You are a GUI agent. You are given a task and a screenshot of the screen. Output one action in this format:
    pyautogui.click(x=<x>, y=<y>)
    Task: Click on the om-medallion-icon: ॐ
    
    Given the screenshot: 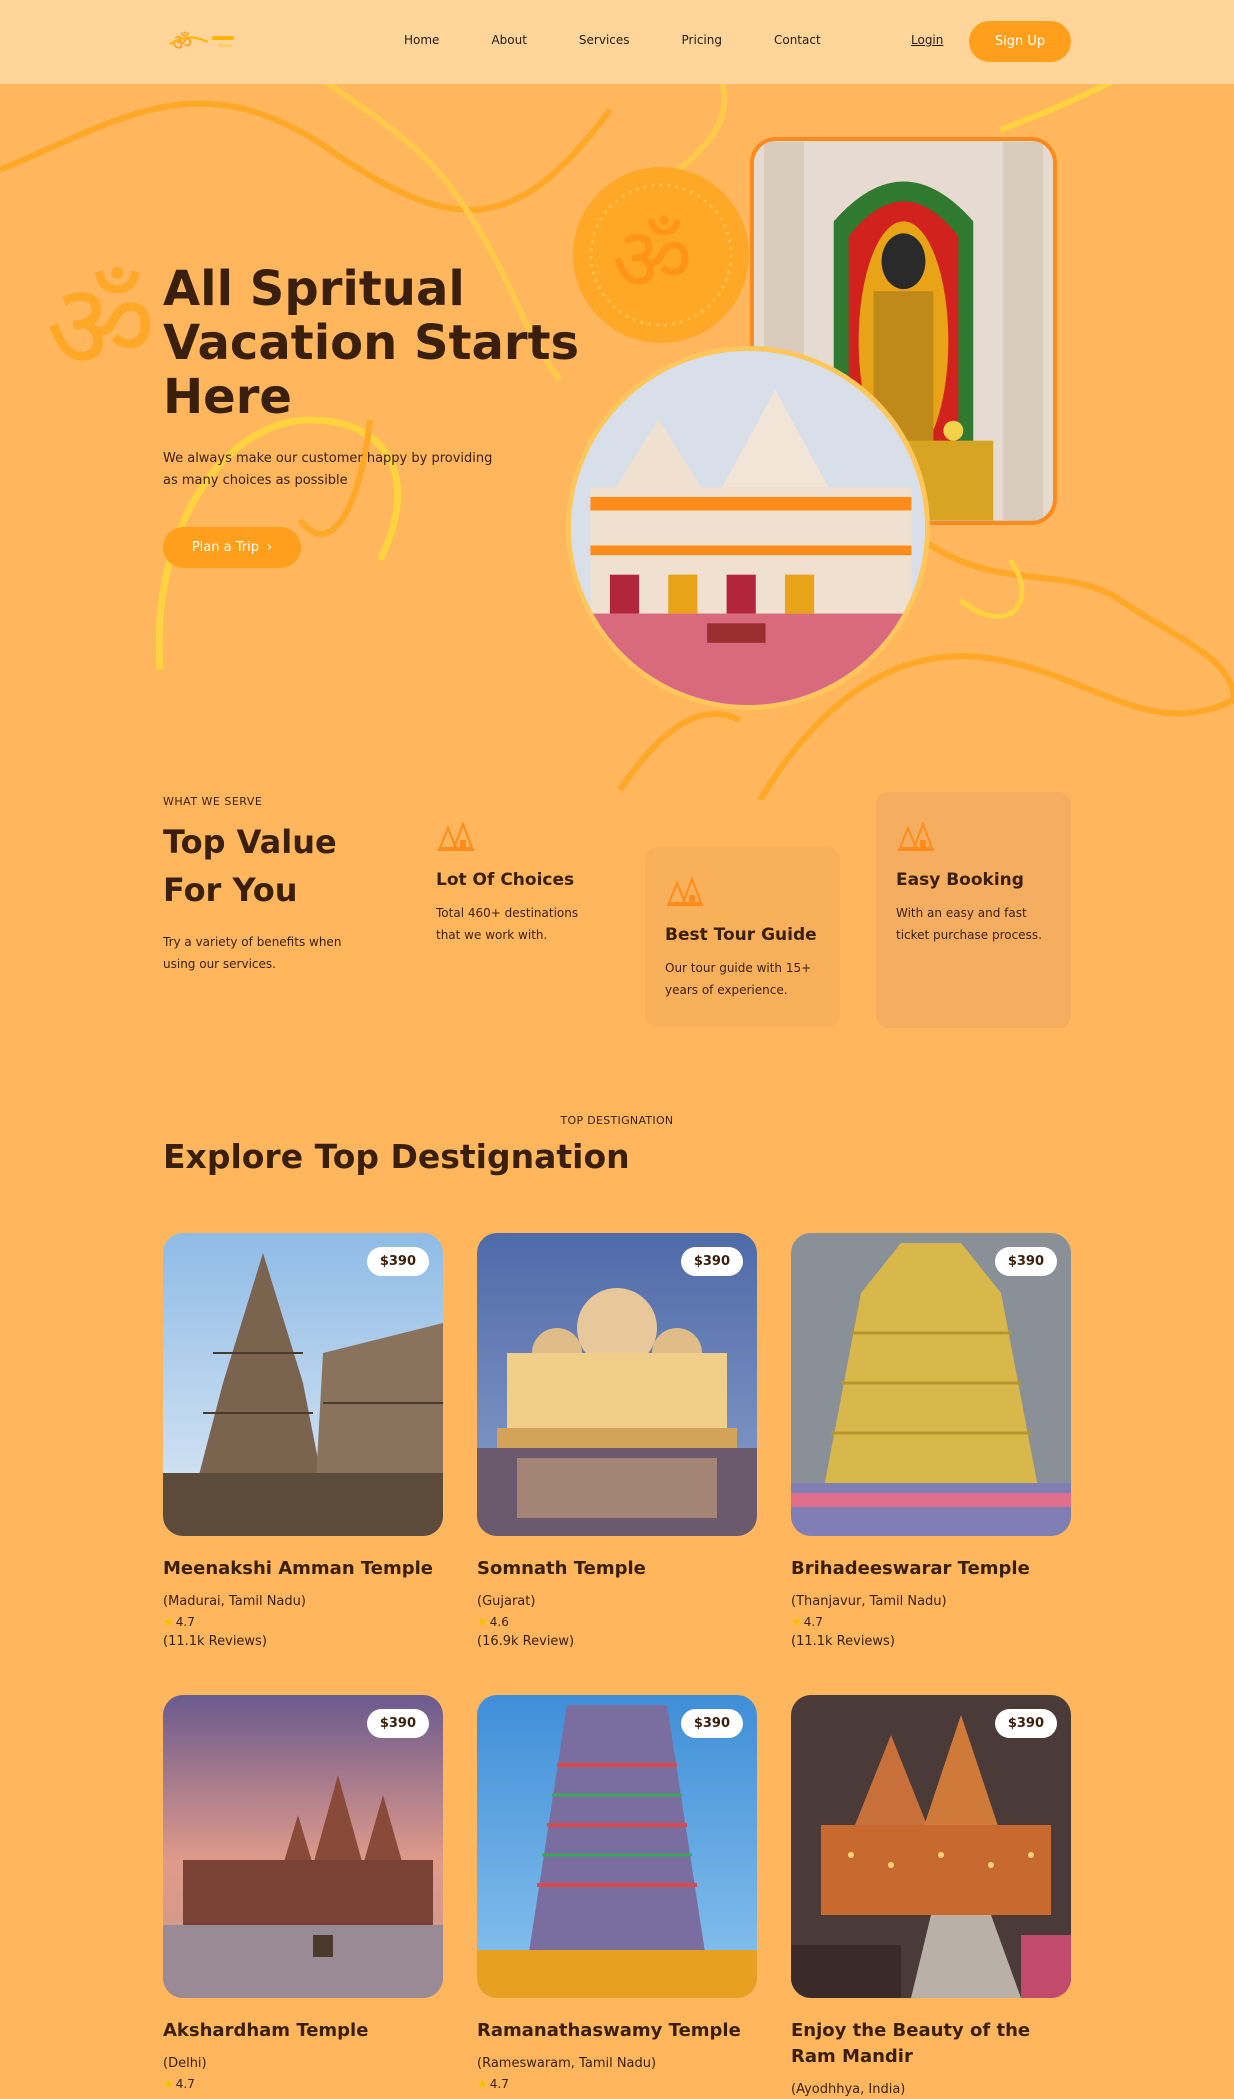 What is the action you would take?
    pyautogui.click(x=661, y=255)
    